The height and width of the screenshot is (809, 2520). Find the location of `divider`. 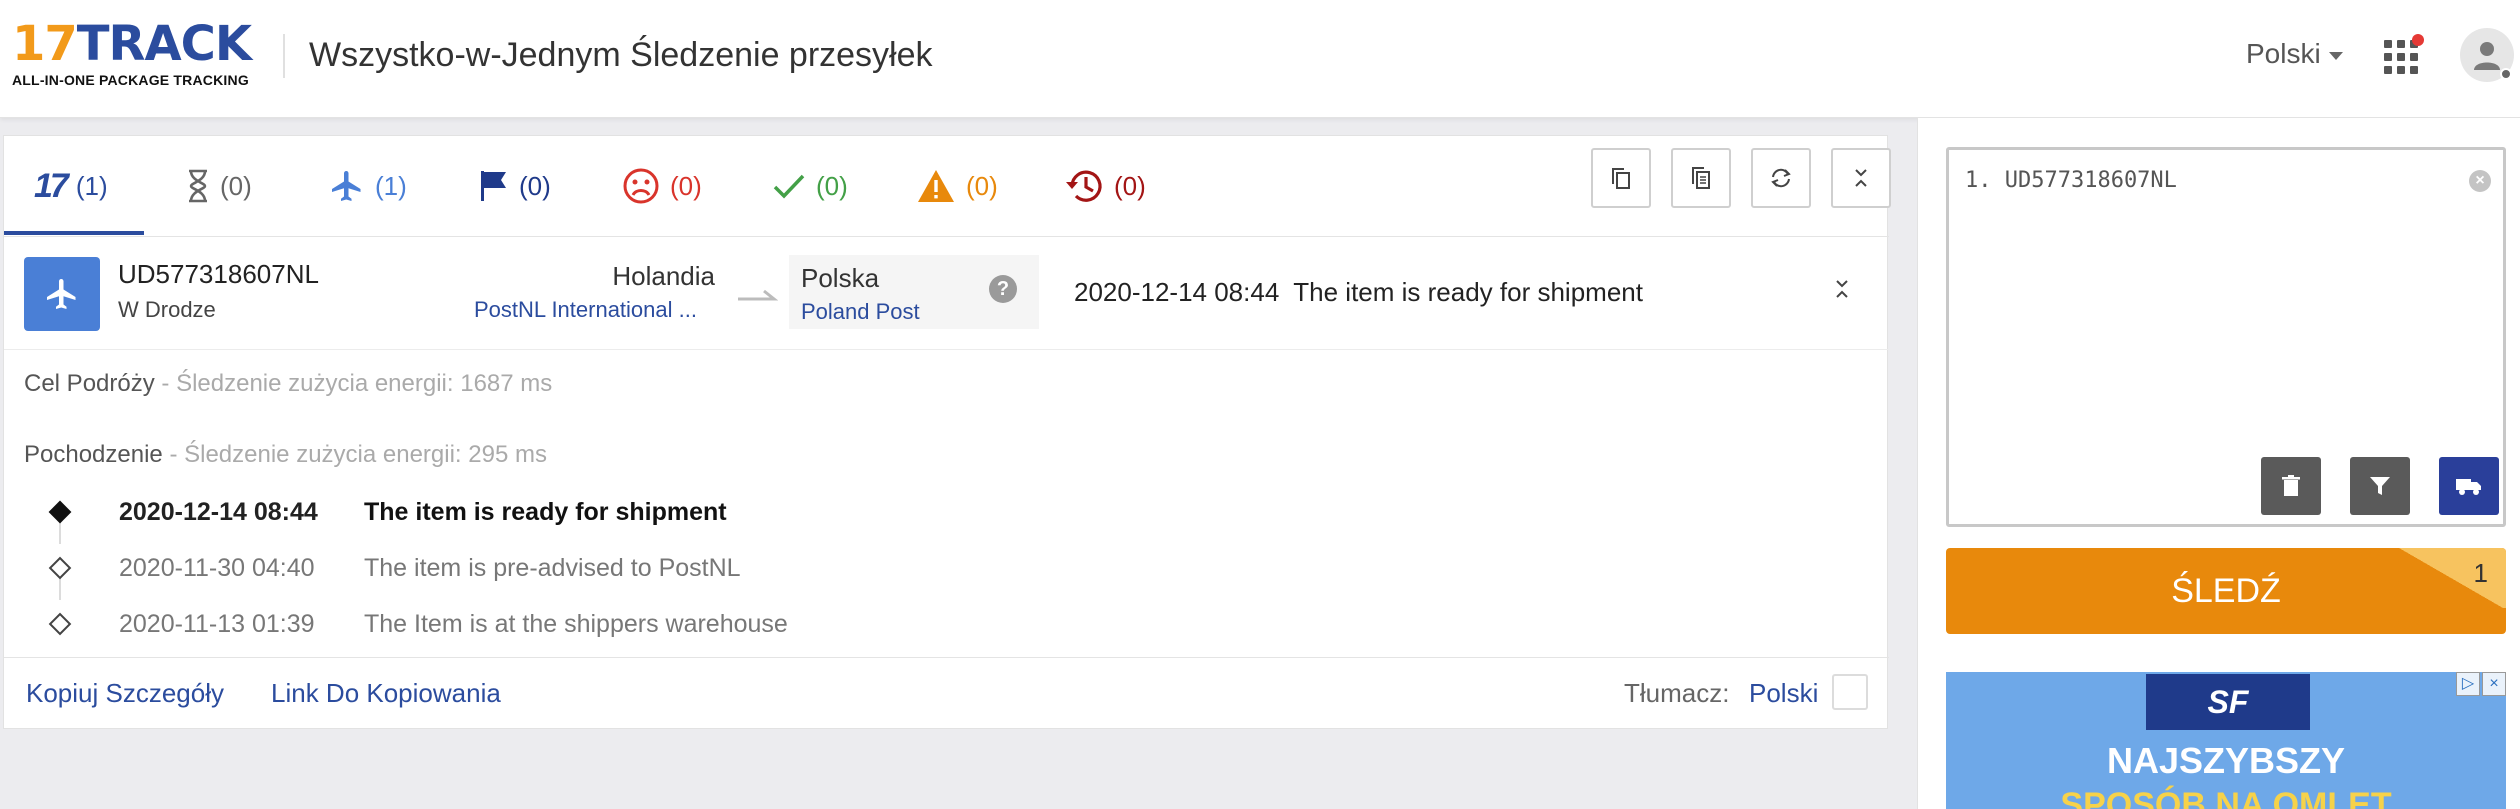

divider is located at coordinates (946, 349).